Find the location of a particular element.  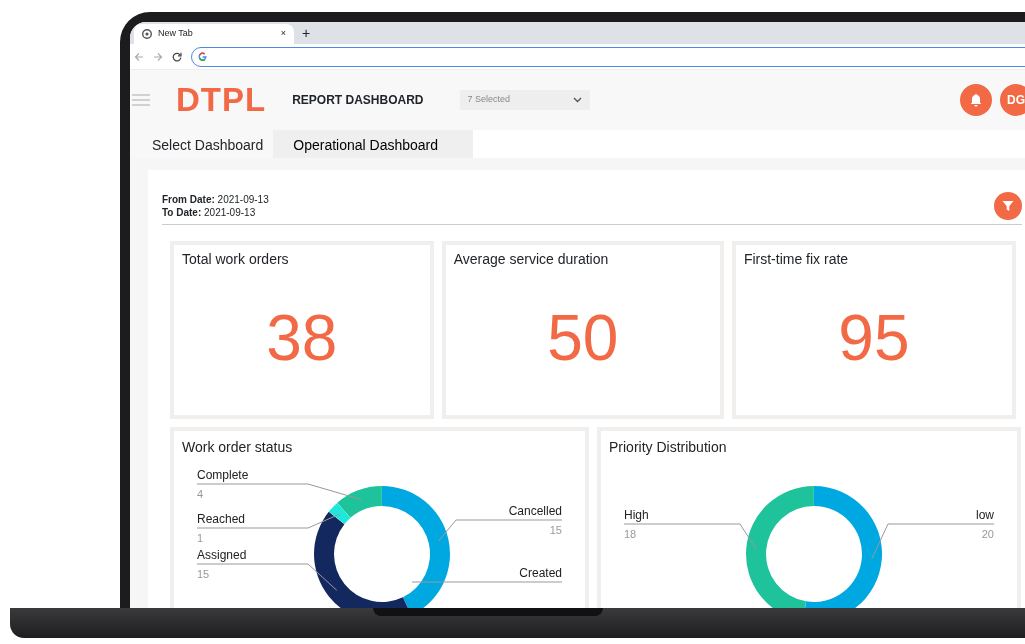

chart-label: High is located at coordinates (636, 515).